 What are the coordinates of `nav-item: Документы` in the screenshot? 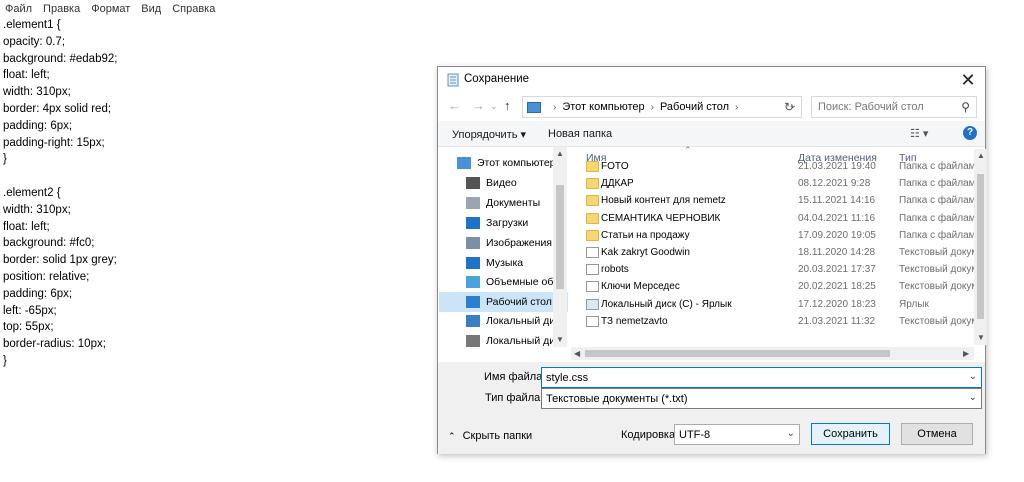 It's located at (503, 203).